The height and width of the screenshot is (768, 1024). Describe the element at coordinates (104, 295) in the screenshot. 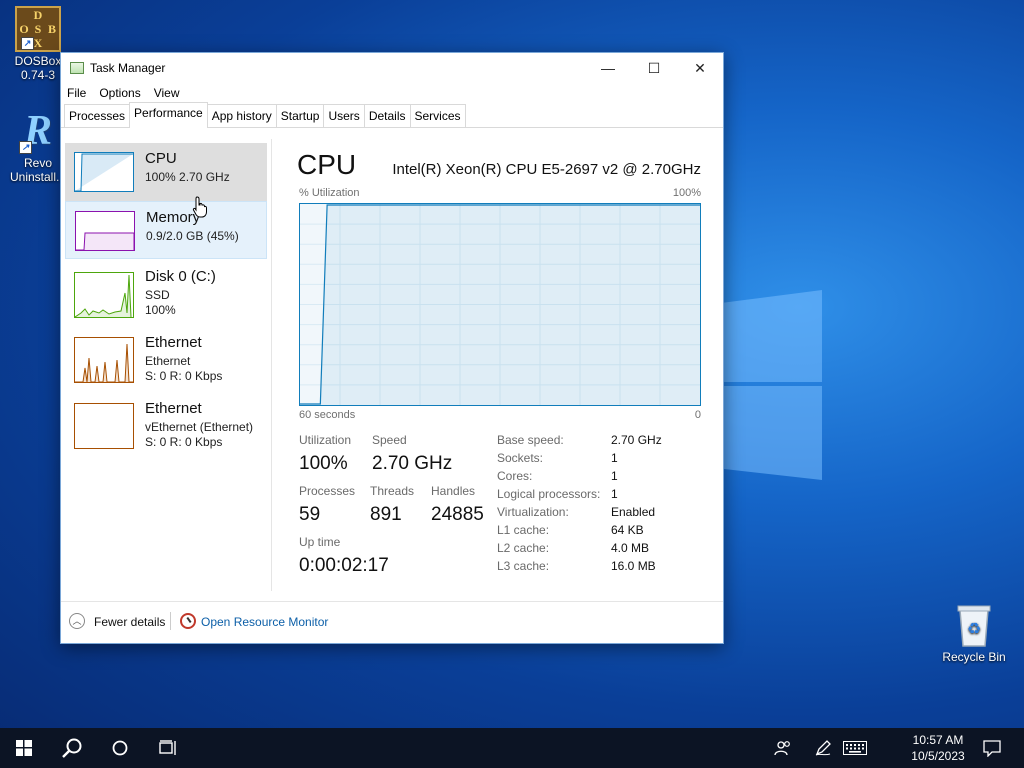

I see `disk-thumbnail-graph` at that location.